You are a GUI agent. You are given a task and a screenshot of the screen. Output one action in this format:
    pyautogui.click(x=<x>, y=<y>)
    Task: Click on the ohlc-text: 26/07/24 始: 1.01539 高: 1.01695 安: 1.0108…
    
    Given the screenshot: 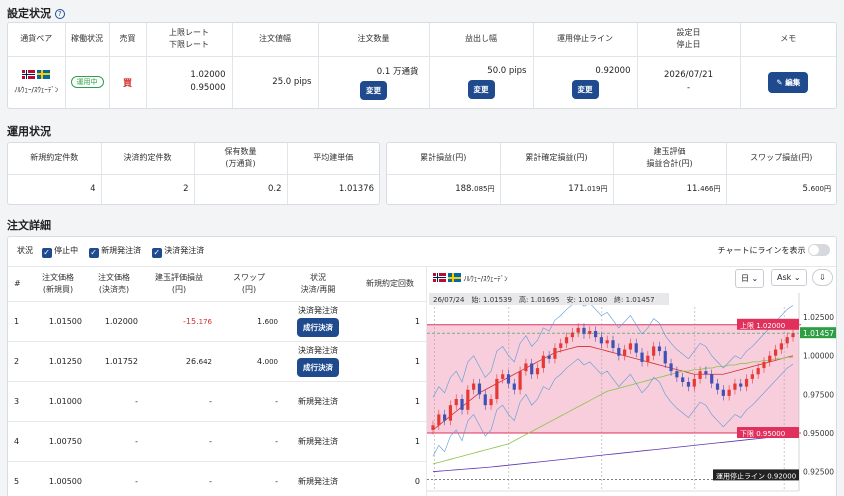 What is the action you would take?
    pyautogui.click(x=544, y=299)
    